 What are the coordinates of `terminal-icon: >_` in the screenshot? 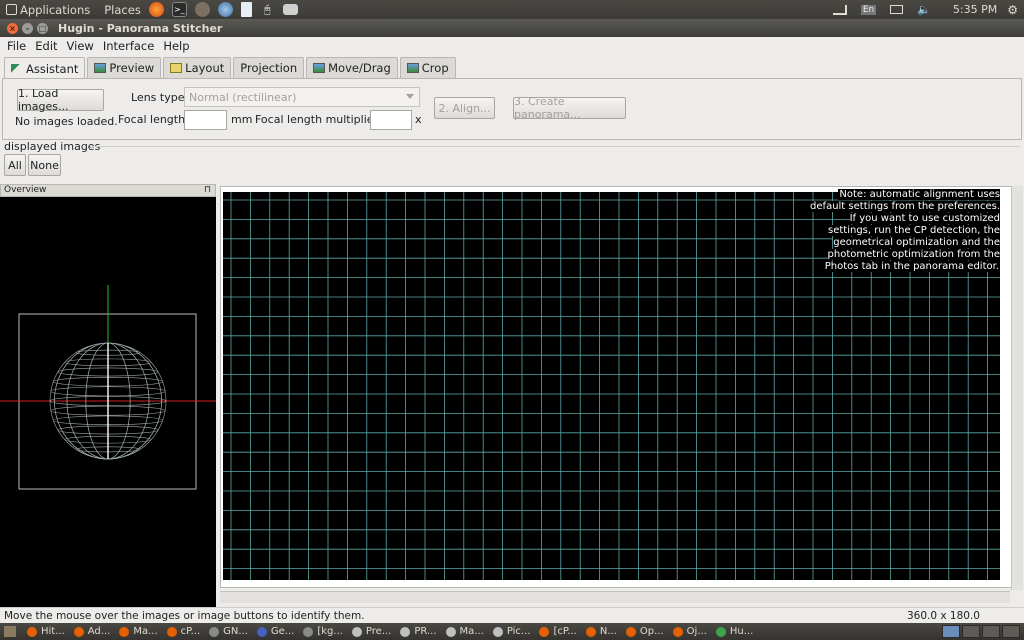 It's located at (179, 9).